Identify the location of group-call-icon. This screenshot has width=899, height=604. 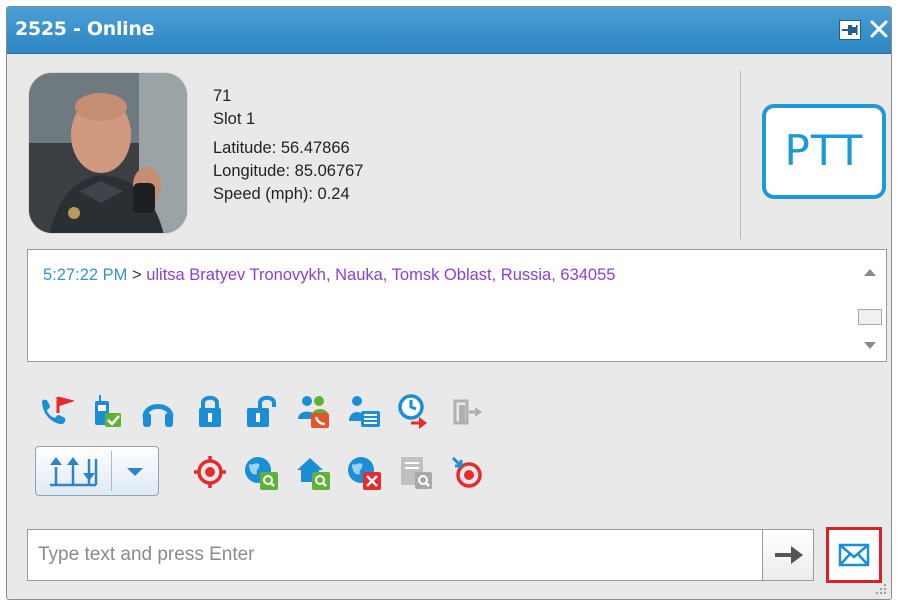
(313, 411).